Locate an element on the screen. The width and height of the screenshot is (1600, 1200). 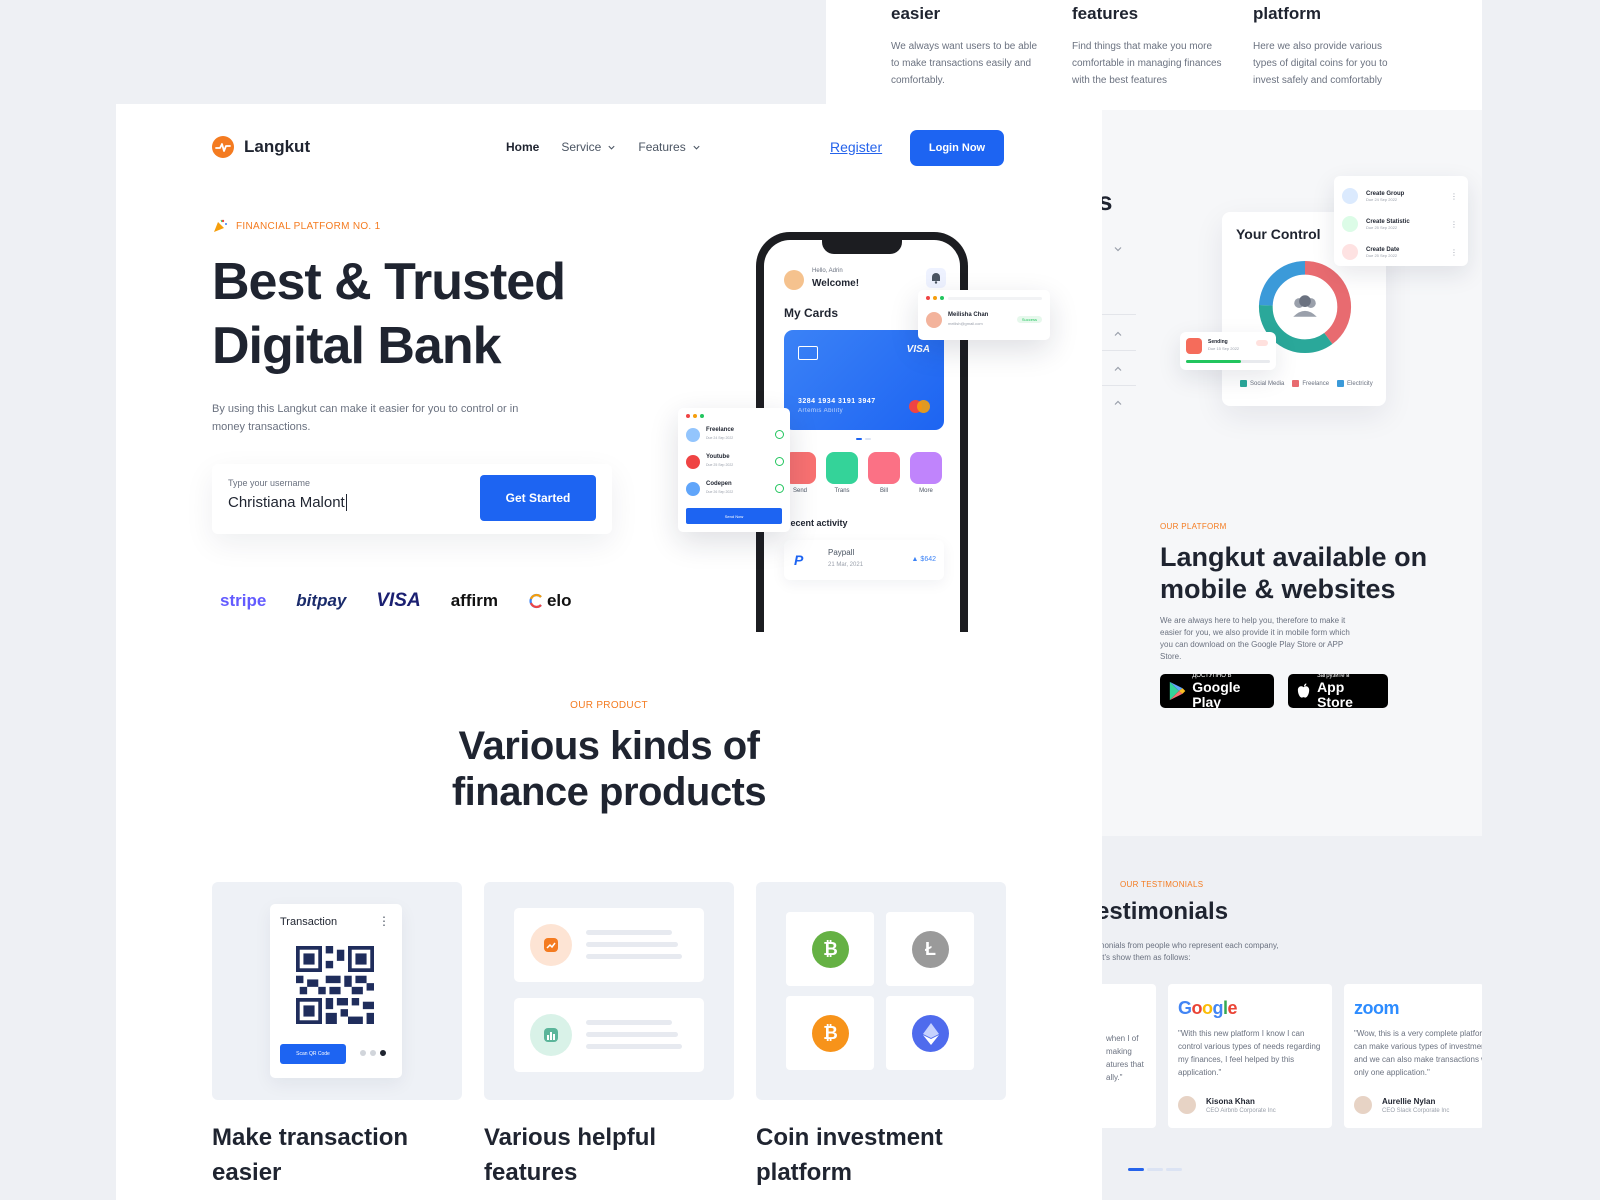
product-title: Various helpful features is located at coordinates (570, 1155).